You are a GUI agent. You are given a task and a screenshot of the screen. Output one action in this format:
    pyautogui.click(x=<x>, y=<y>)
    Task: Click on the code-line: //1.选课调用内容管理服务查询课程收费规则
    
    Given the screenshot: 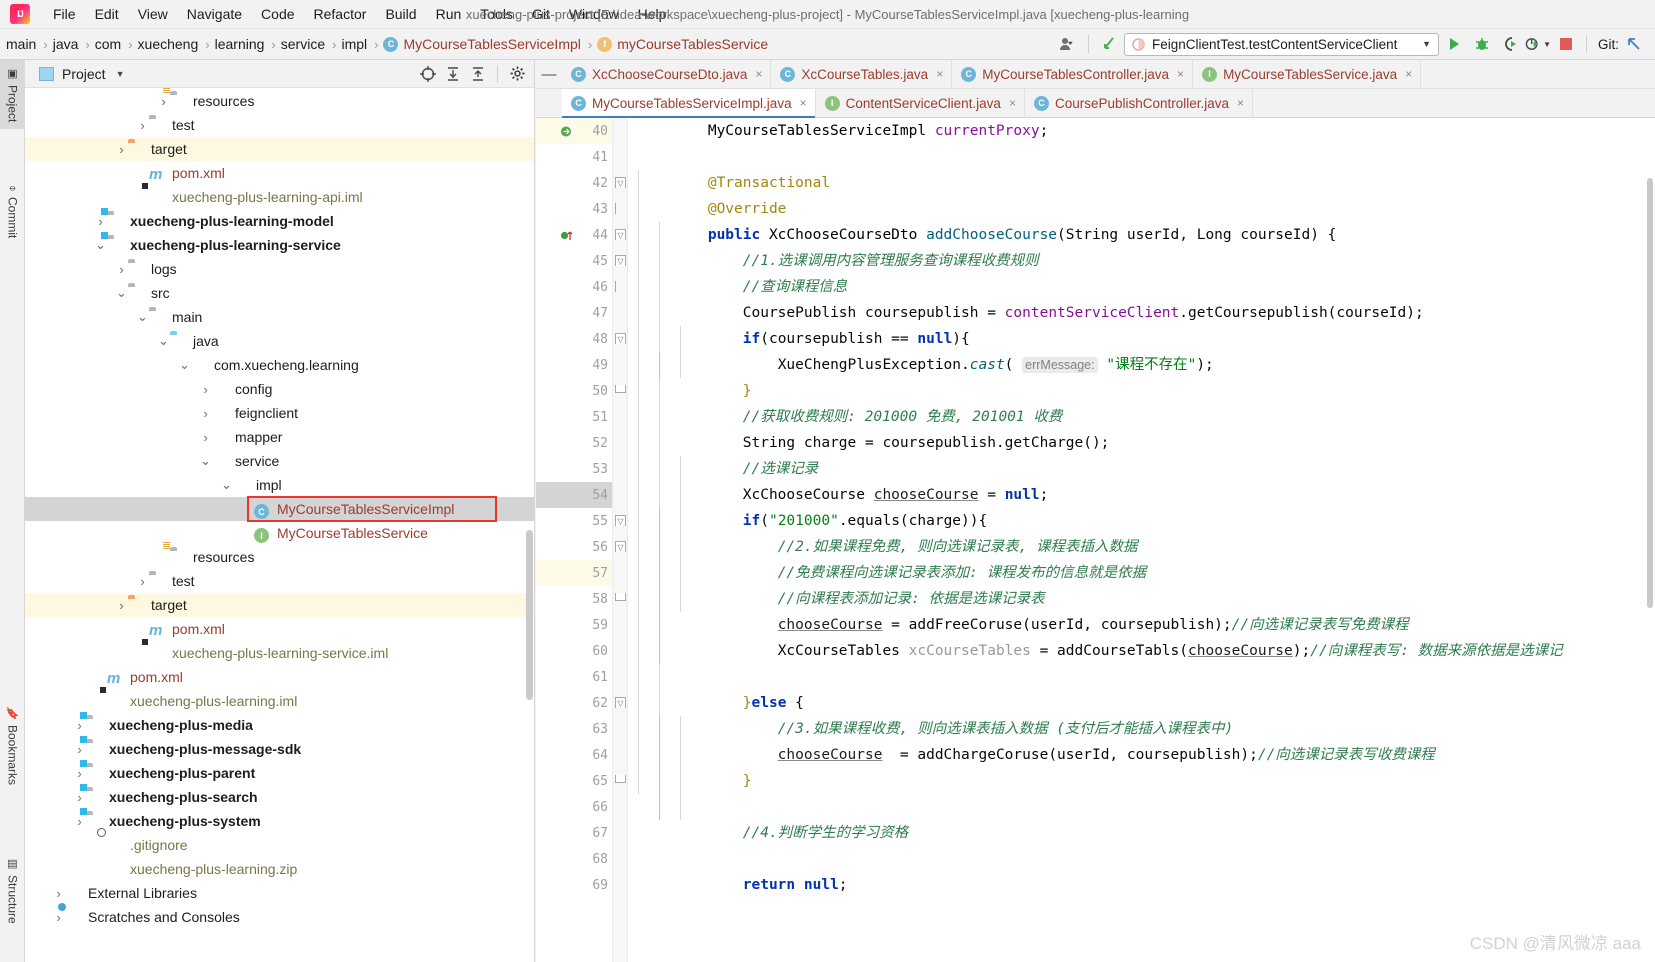 What is the action you would take?
    pyautogui.click(x=1146, y=261)
    